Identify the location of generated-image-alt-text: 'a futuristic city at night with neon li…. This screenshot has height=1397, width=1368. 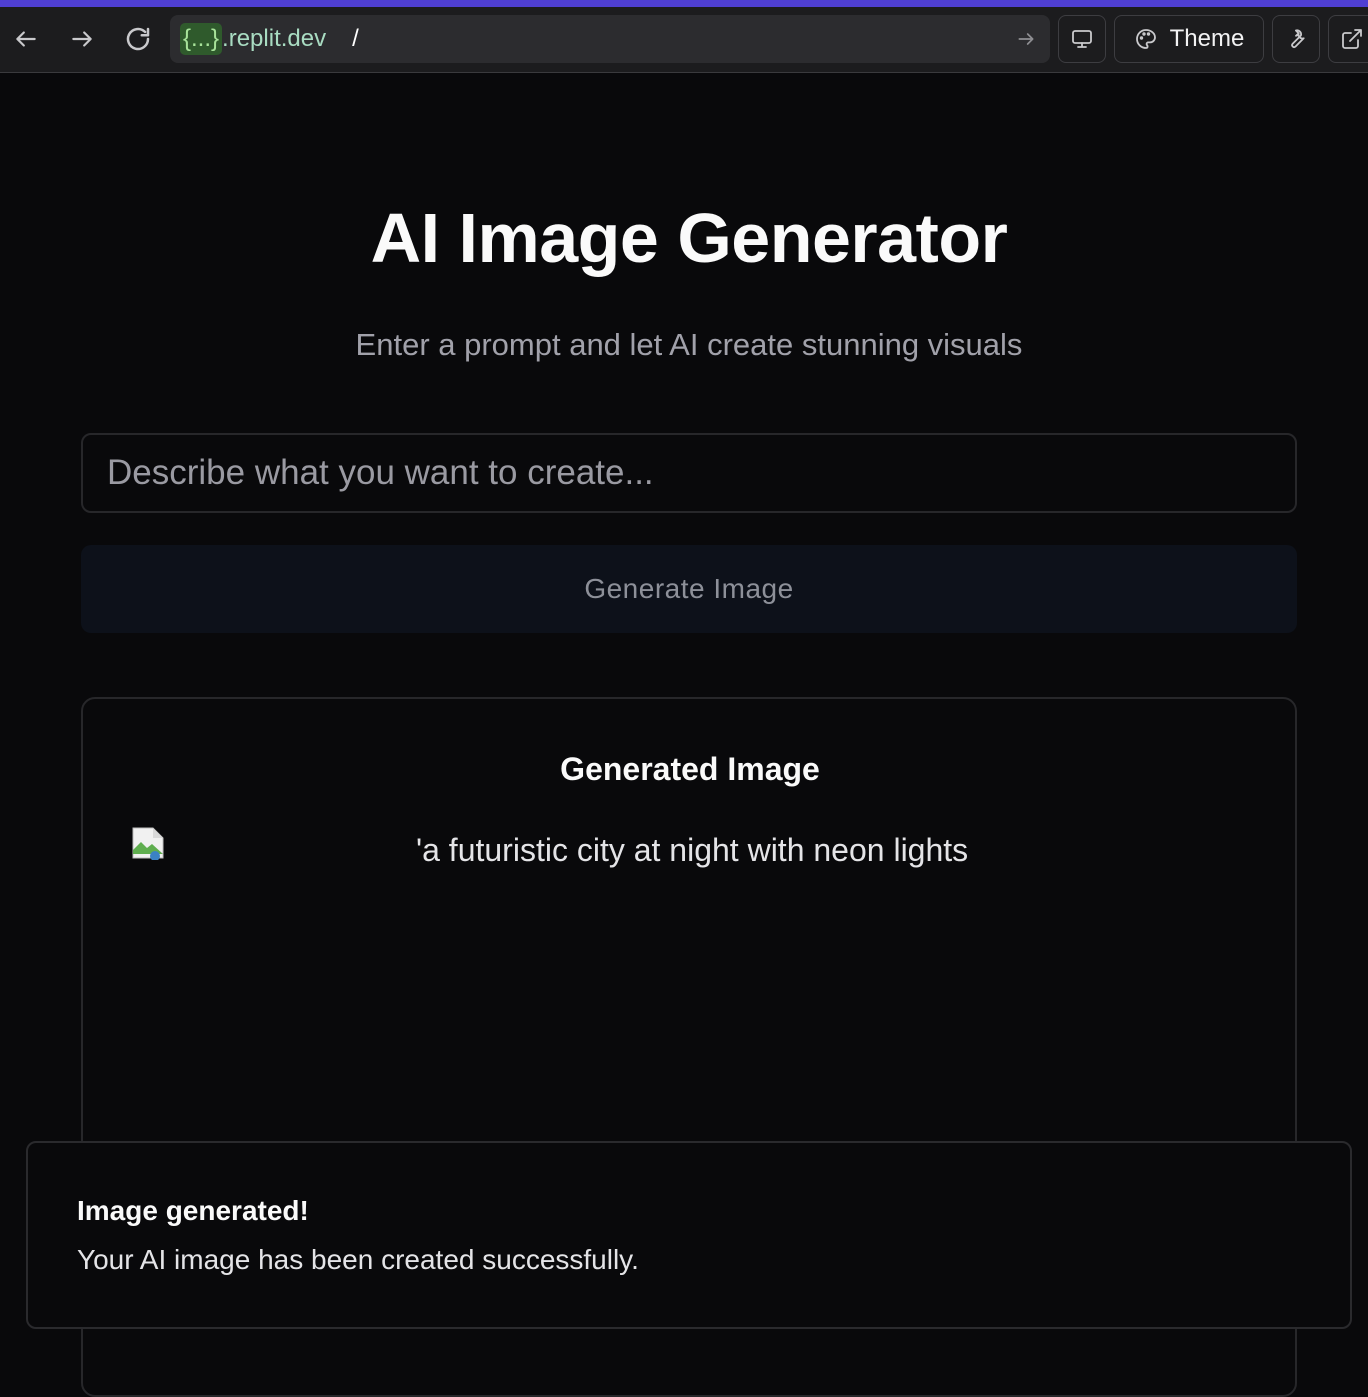
(692, 850).